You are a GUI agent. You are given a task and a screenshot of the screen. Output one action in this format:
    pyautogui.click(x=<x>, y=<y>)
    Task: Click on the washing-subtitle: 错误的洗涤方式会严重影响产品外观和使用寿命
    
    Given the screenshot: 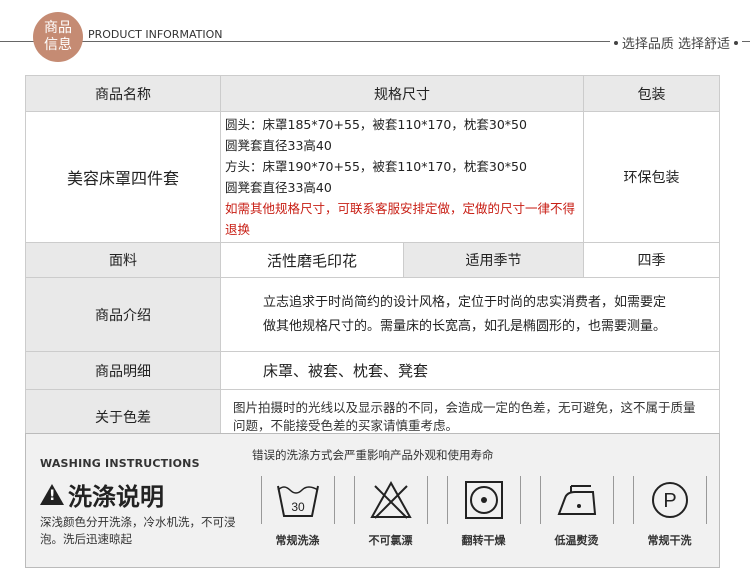 What is the action you would take?
    pyautogui.click(x=373, y=455)
    